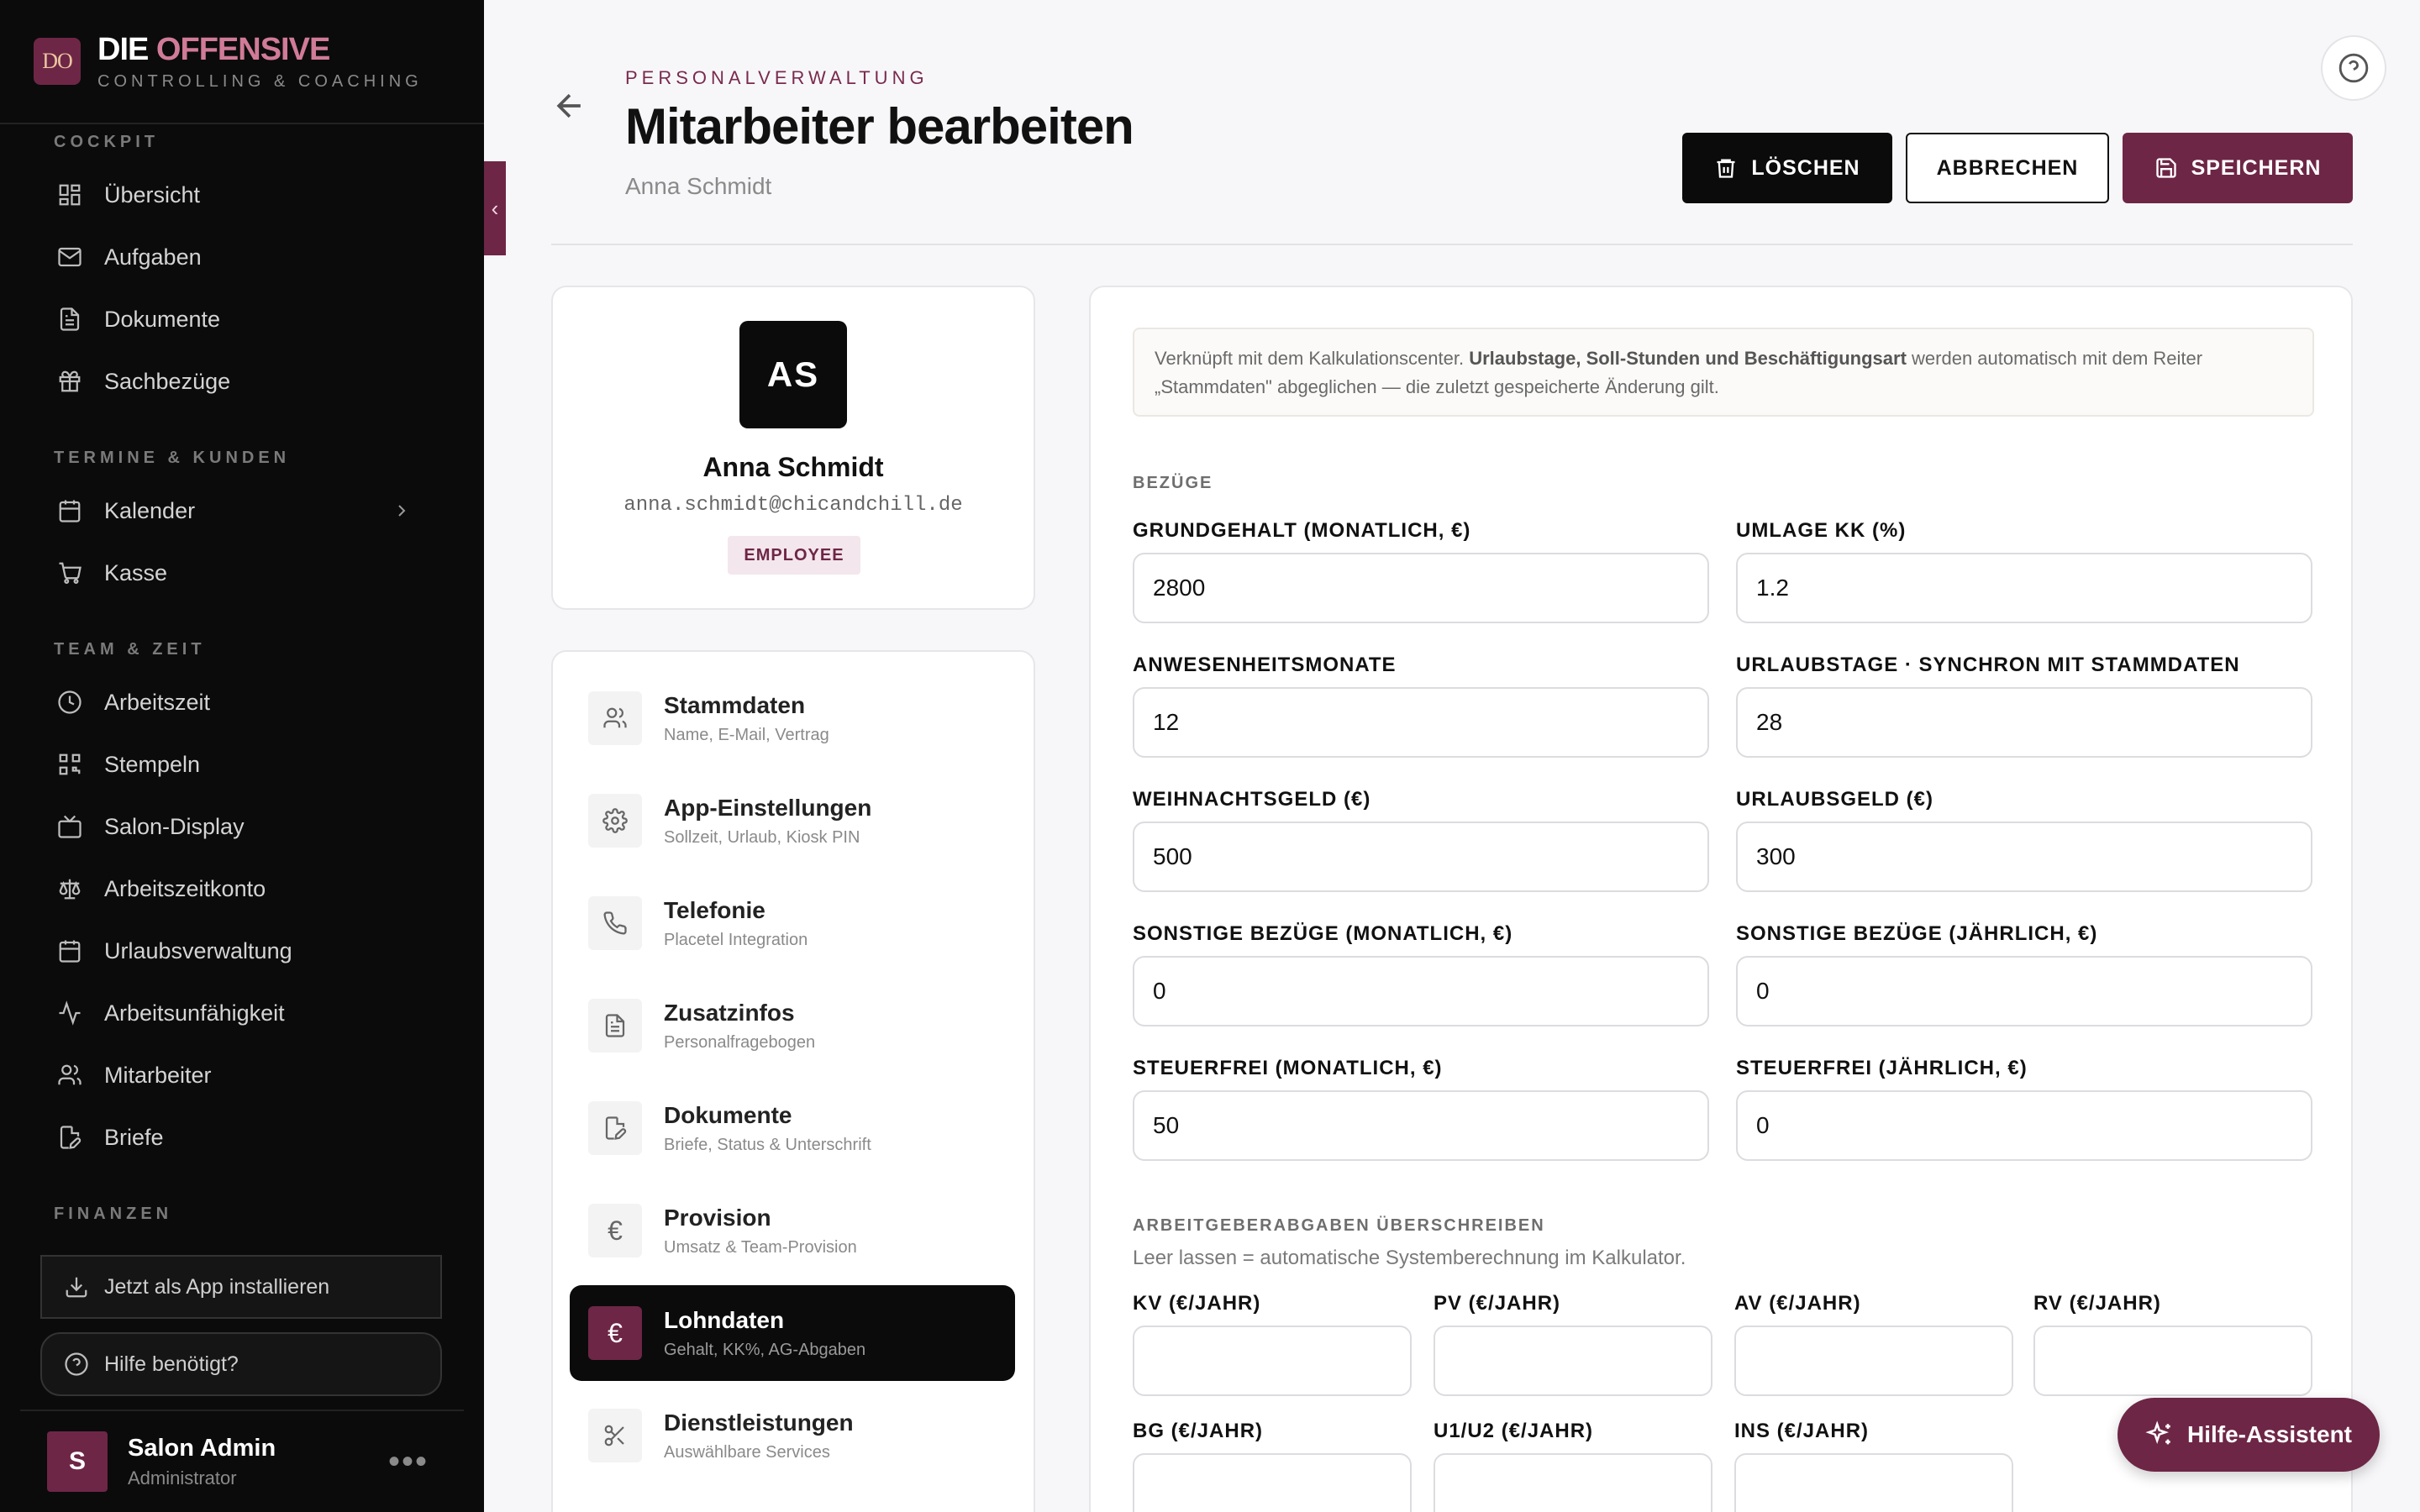  I want to click on sidebar-item-sachbezuege: Sachbezüge, so click(235, 381).